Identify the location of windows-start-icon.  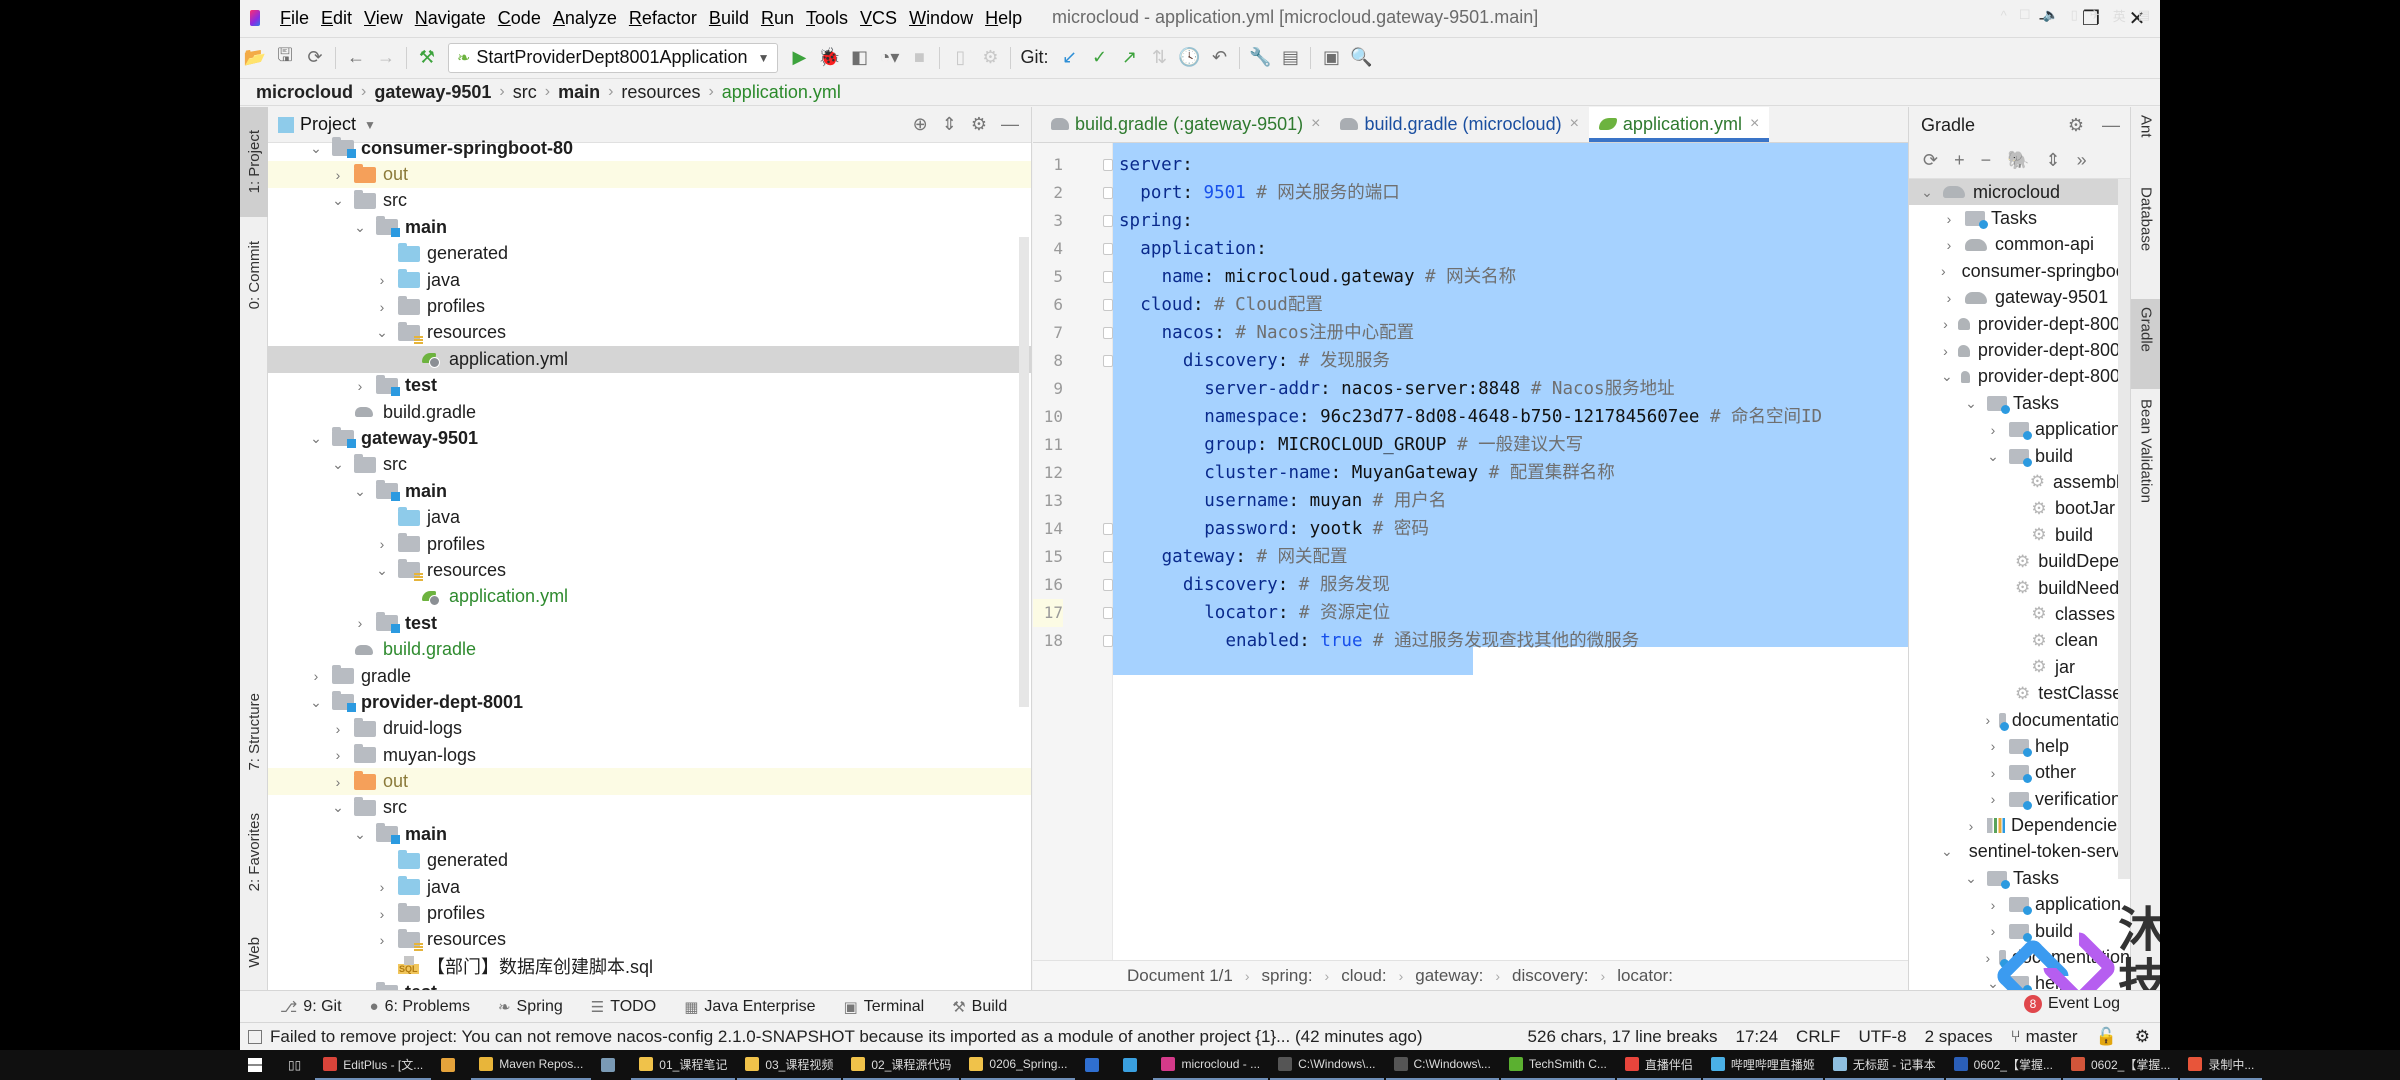
(255, 1065).